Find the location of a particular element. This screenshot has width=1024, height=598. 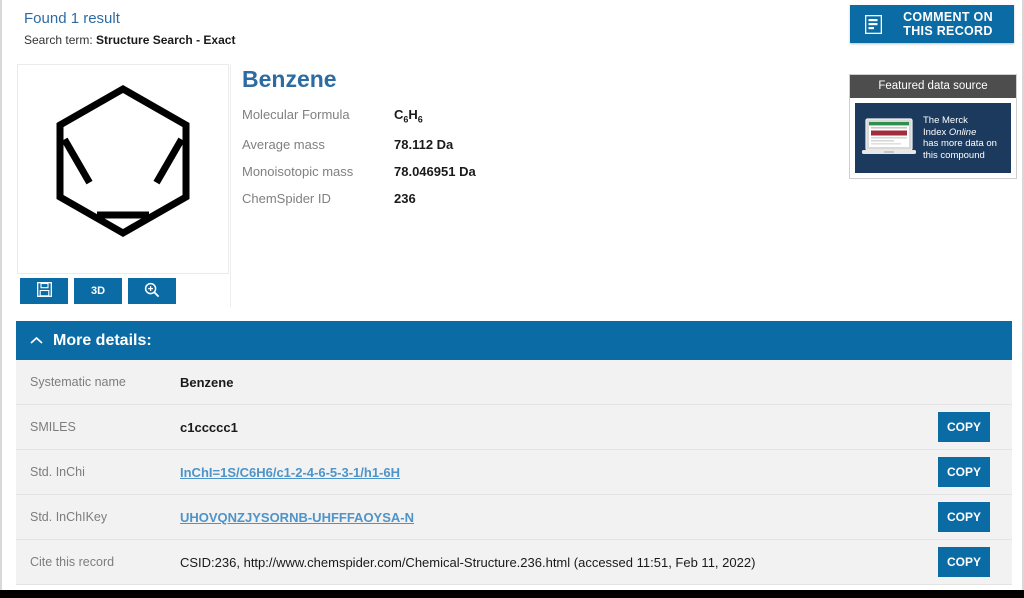

save-structure-button is located at coordinates (44, 291).